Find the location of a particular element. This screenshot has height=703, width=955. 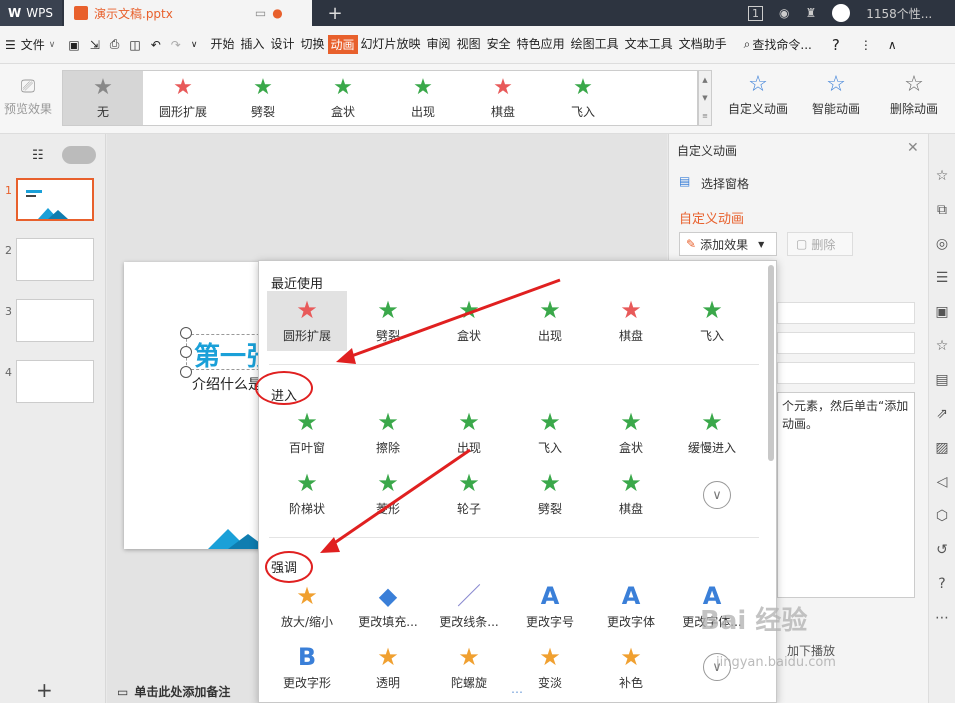

annotation-arrows is located at coordinates (440, 415).